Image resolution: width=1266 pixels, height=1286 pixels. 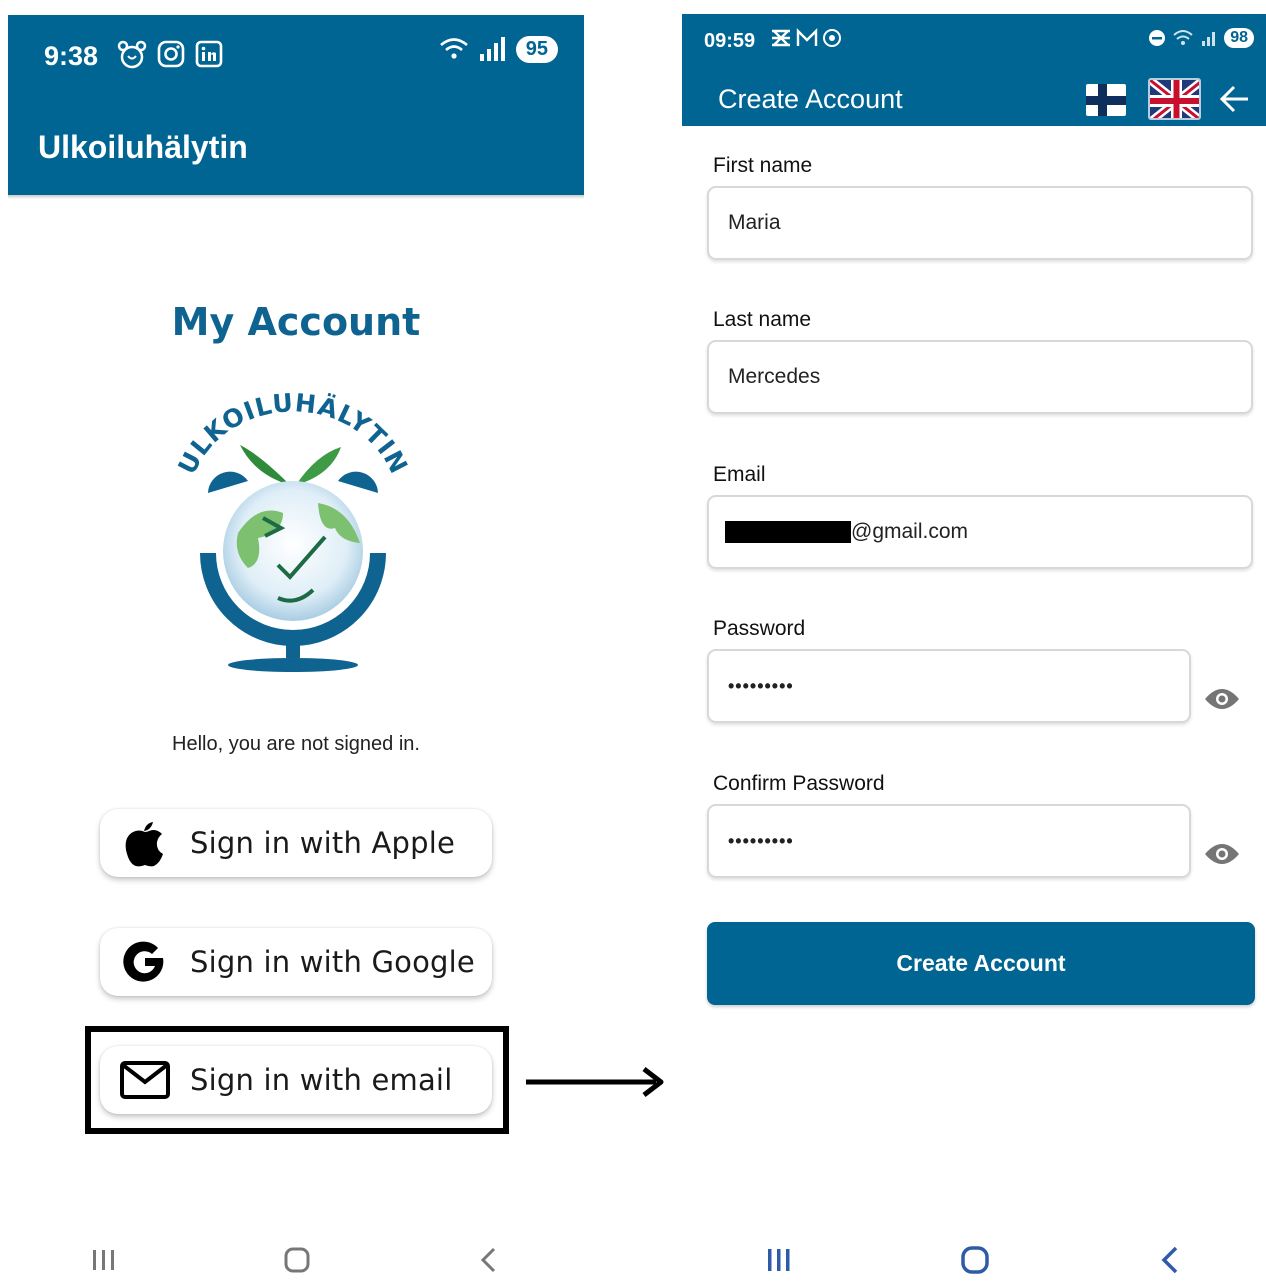 I want to click on last-name-field: Mercedes, so click(x=980, y=377).